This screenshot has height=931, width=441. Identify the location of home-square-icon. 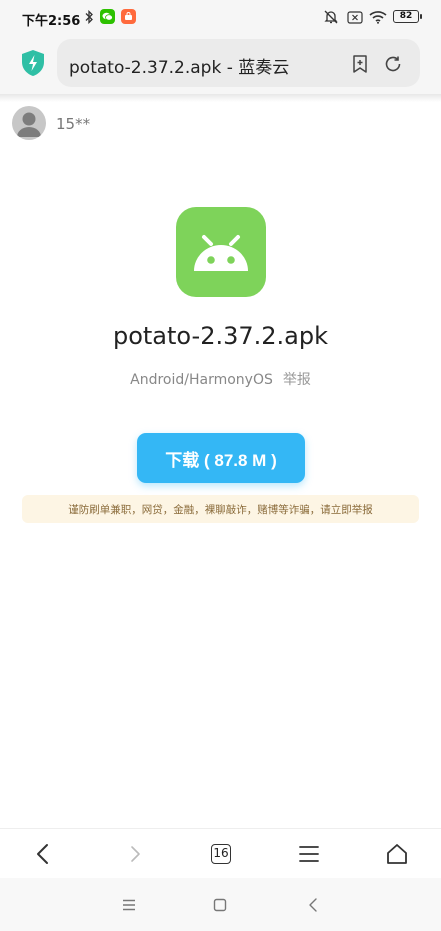
(220, 905).